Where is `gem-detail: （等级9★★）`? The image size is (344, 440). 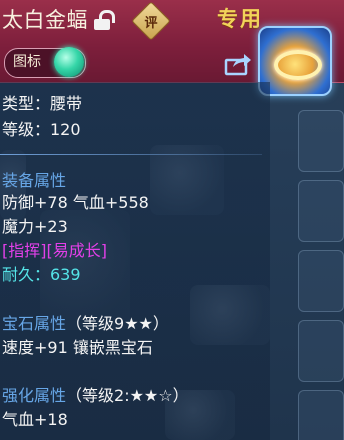 gem-detail: （等级9★★） is located at coordinates (117, 323).